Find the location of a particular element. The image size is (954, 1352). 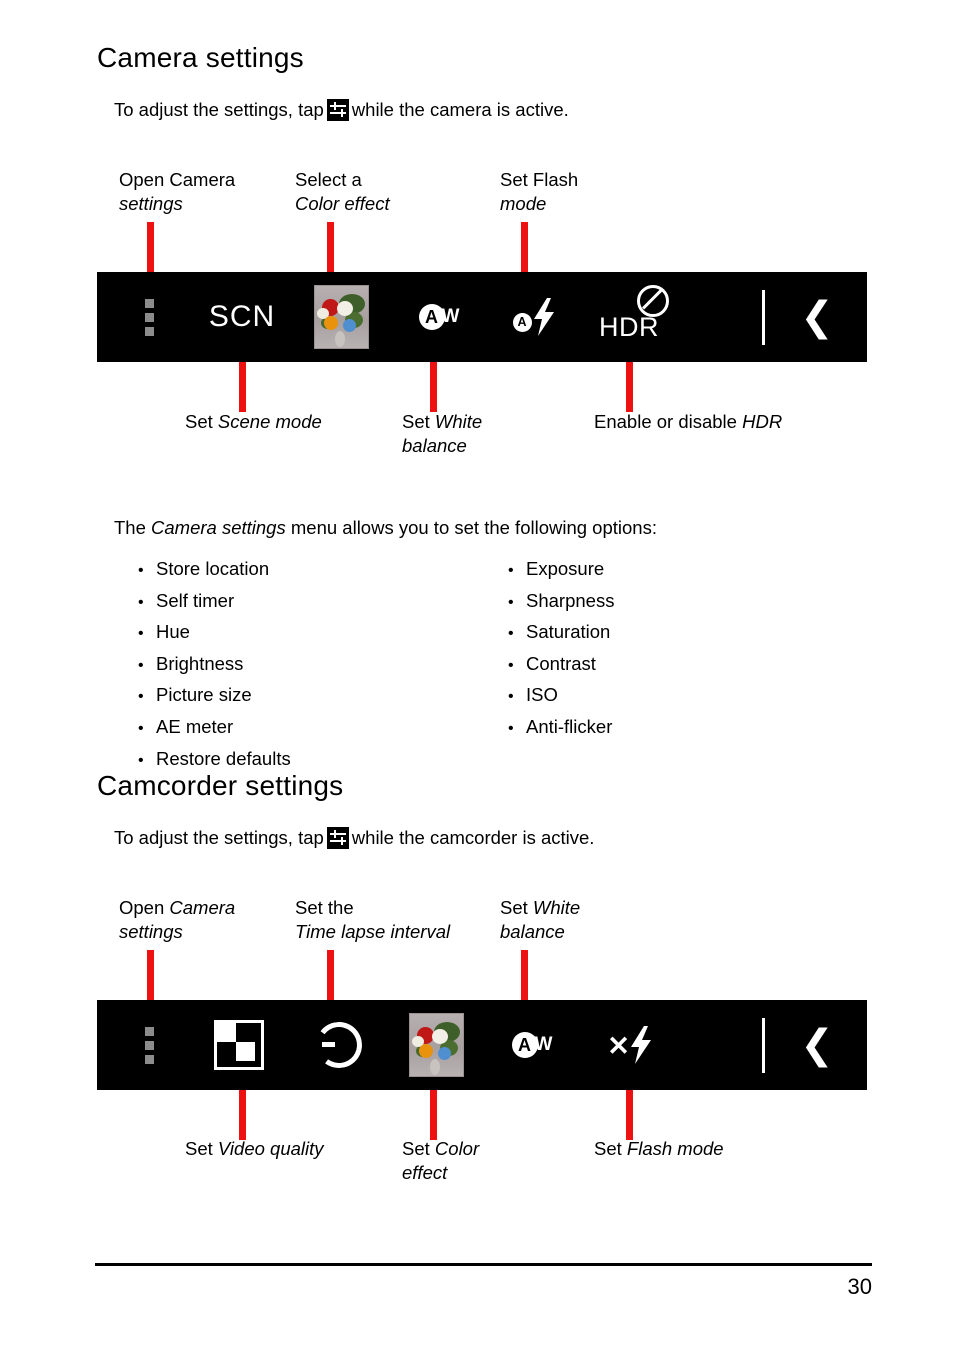

callout-line-1: Set the is located at coordinates (324, 907).